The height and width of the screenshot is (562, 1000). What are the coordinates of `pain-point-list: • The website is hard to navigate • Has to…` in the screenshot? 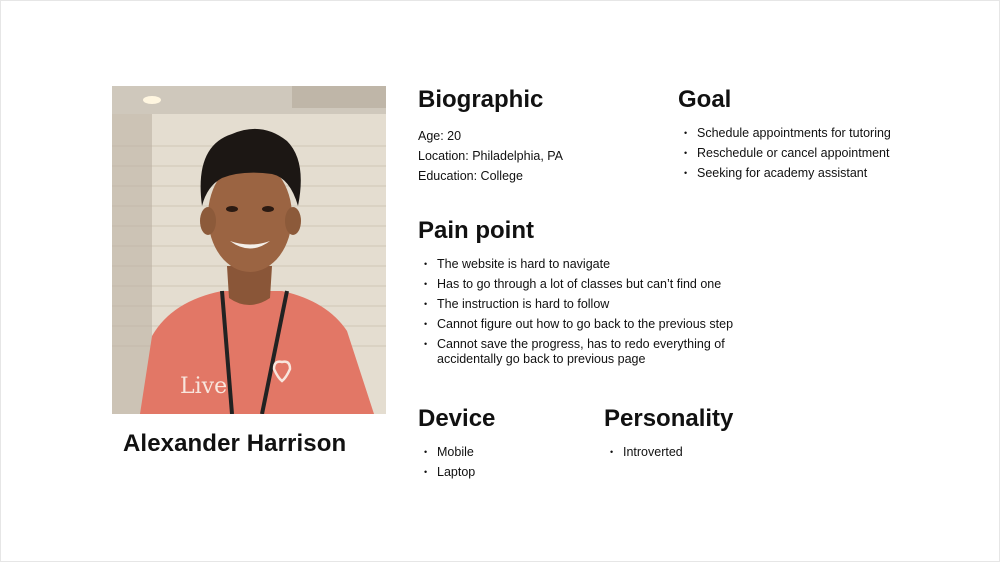 It's located at (598, 312).